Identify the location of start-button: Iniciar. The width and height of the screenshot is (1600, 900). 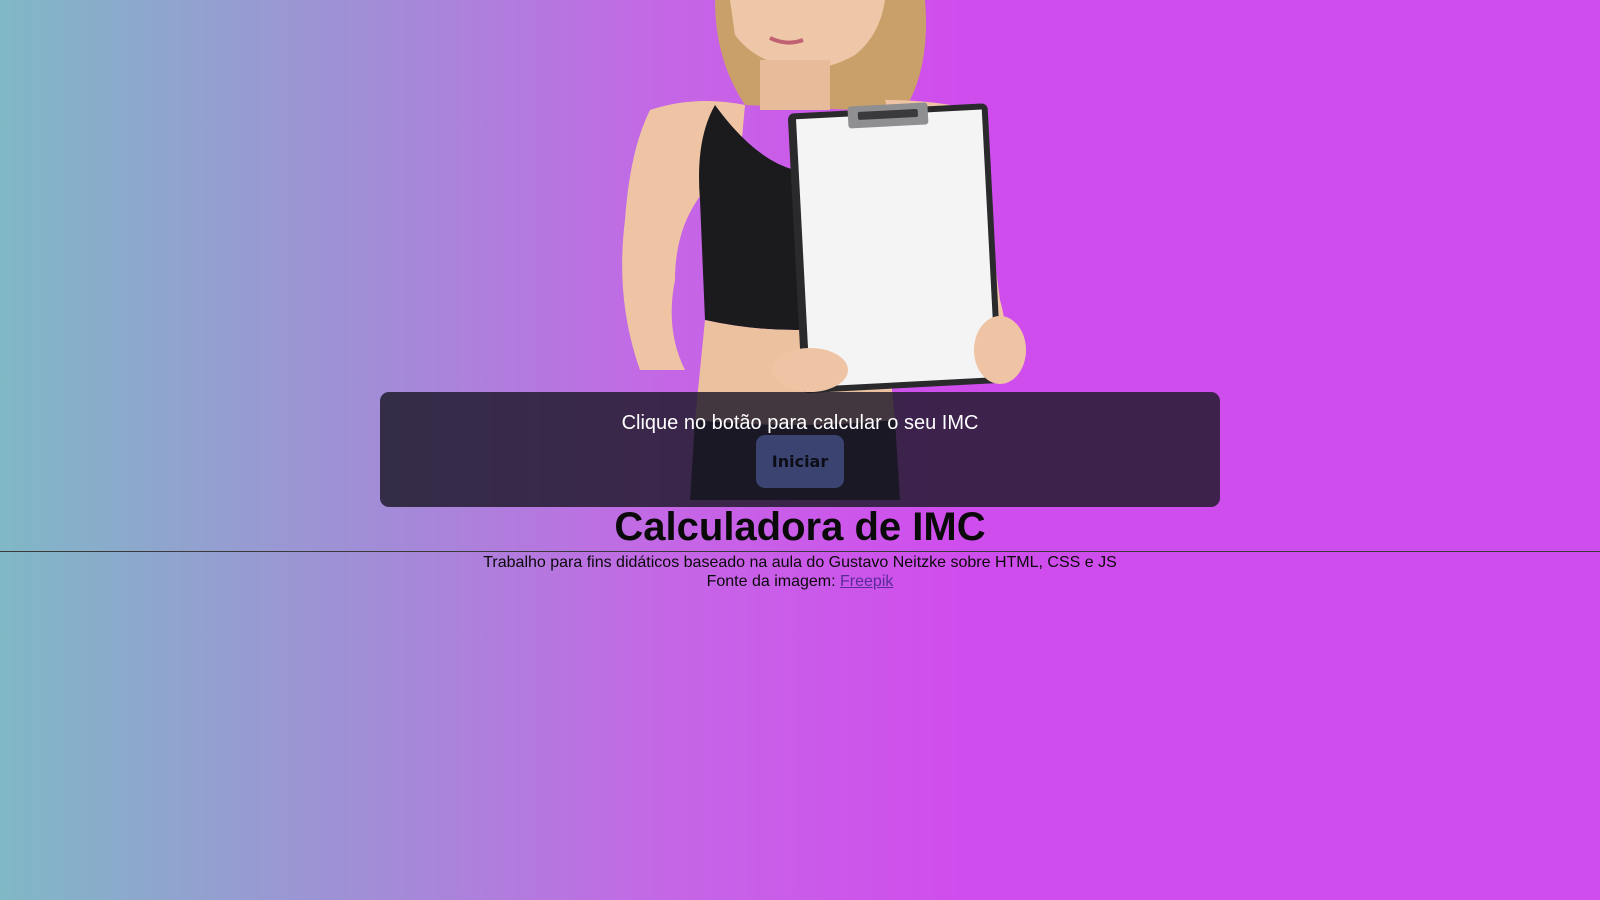
(800, 461).